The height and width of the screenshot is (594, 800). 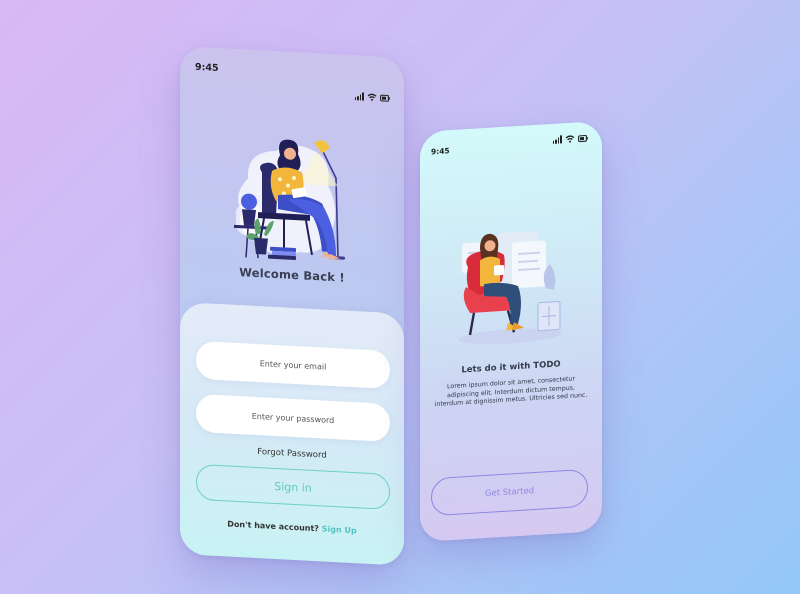 What do you see at coordinates (289, 200) in the screenshot?
I see `reading-woman-illustration` at bounding box center [289, 200].